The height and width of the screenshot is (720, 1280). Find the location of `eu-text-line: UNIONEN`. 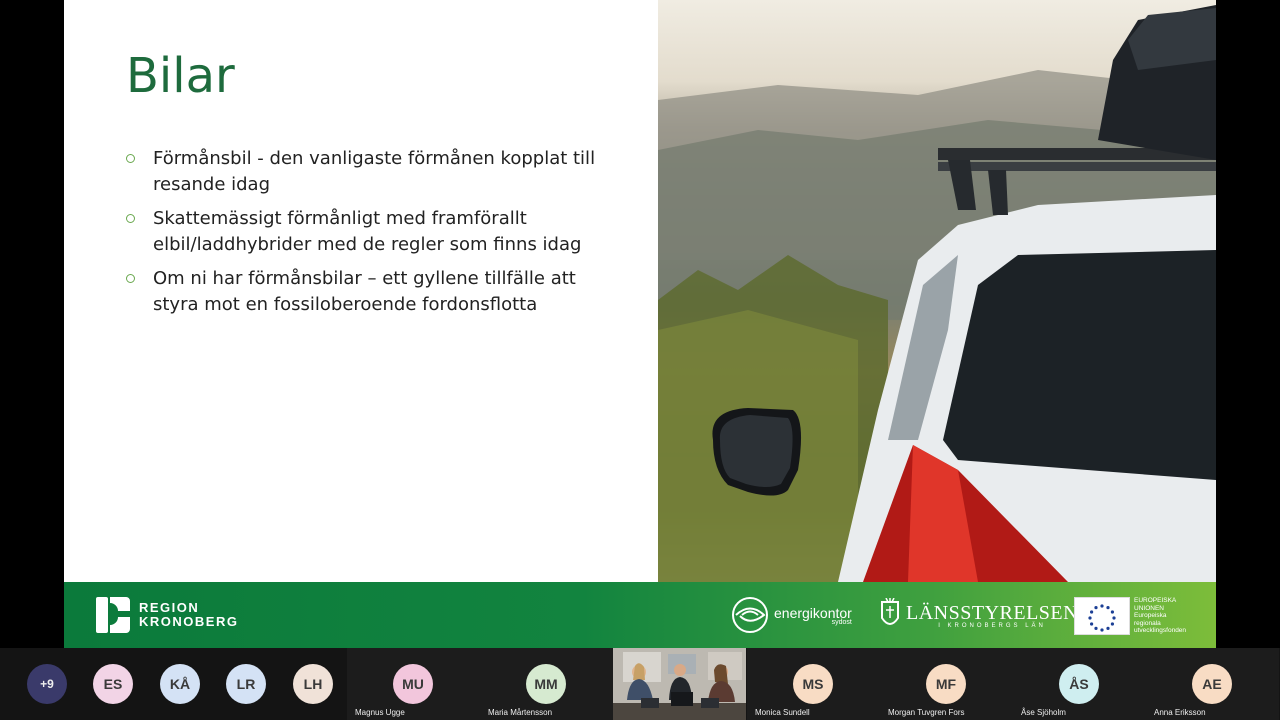

eu-text-line: UNIONEN is located at coordinates (1149, 608).